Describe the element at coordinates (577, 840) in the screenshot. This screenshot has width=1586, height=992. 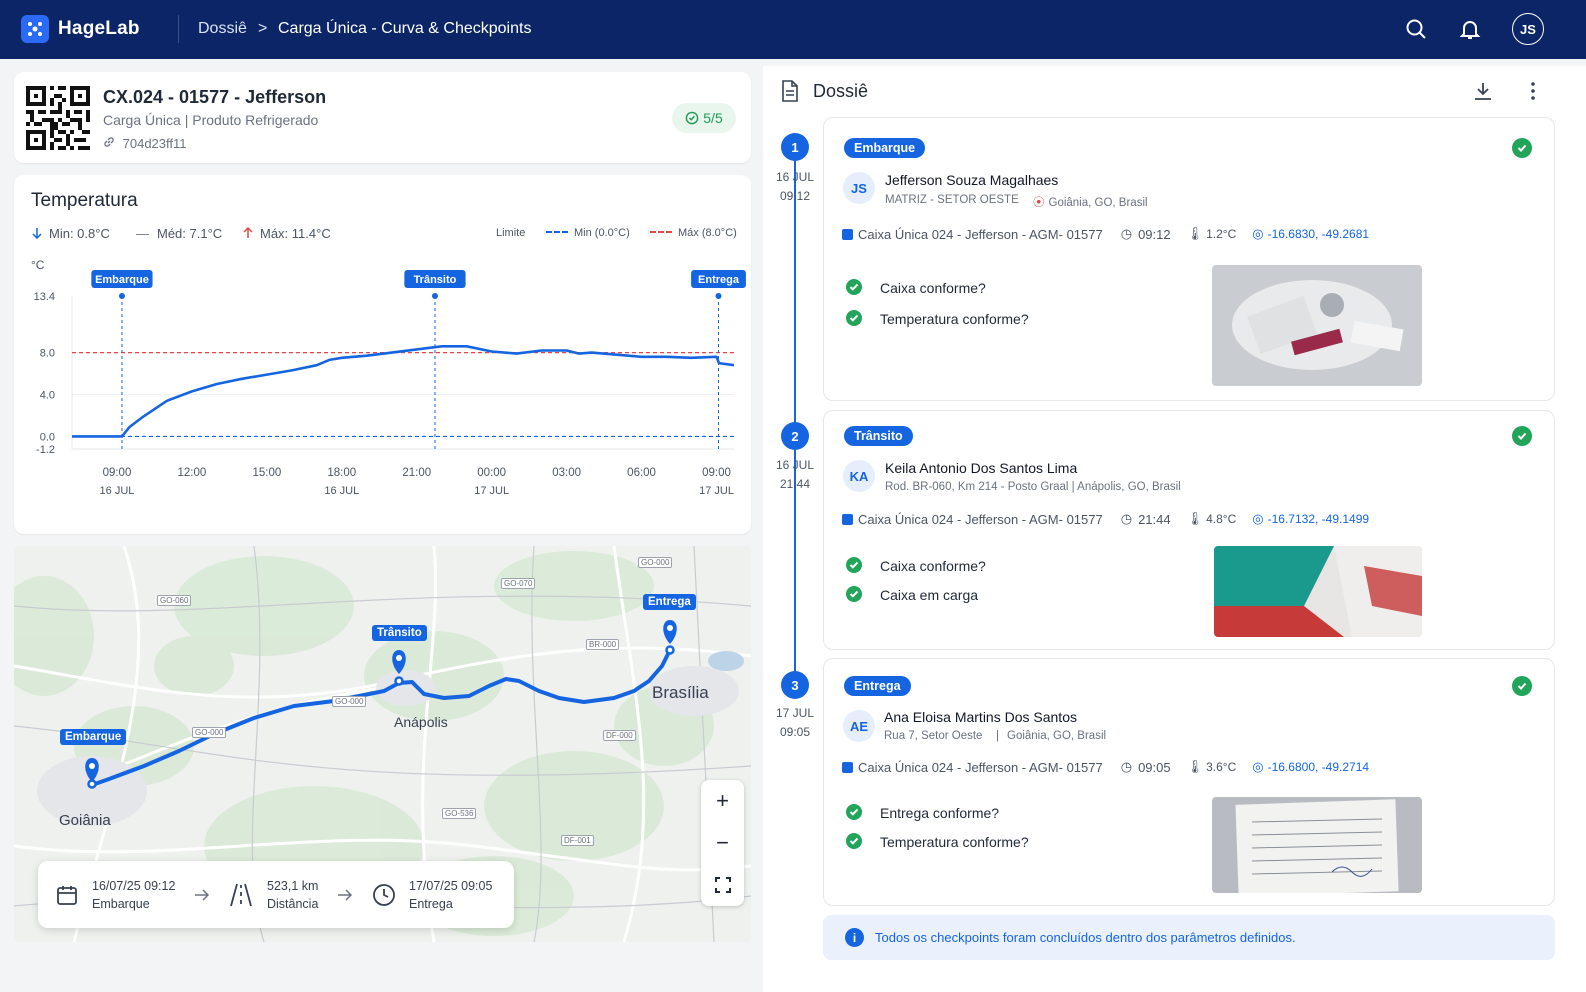
I see `road-label: DF-001` at that location.